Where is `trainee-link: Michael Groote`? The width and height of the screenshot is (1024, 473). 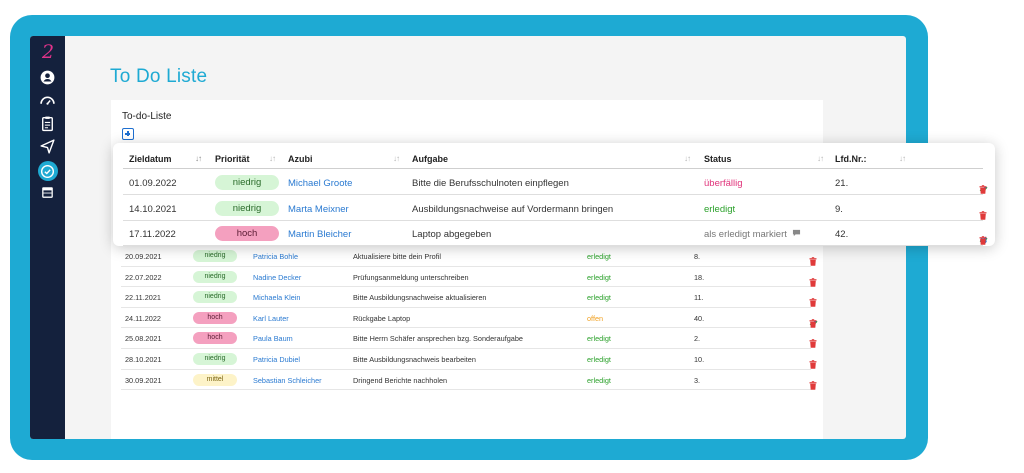 trainee-link: Michael Groote is located at coordinates (320, 183).